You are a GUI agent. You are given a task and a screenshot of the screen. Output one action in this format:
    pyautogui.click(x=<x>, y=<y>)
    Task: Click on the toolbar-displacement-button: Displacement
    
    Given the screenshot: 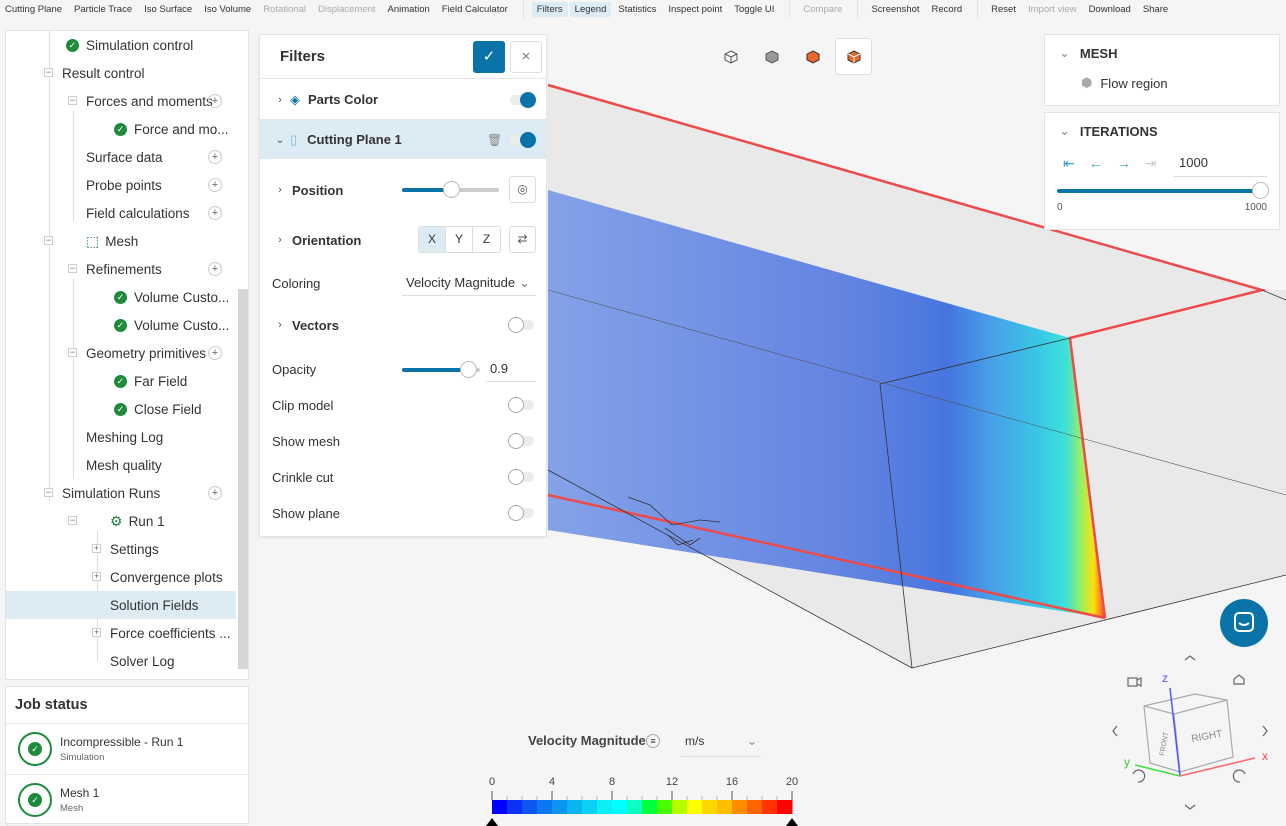 What is the action you would take?
    pyautogui.click(x=347, y=9)
    